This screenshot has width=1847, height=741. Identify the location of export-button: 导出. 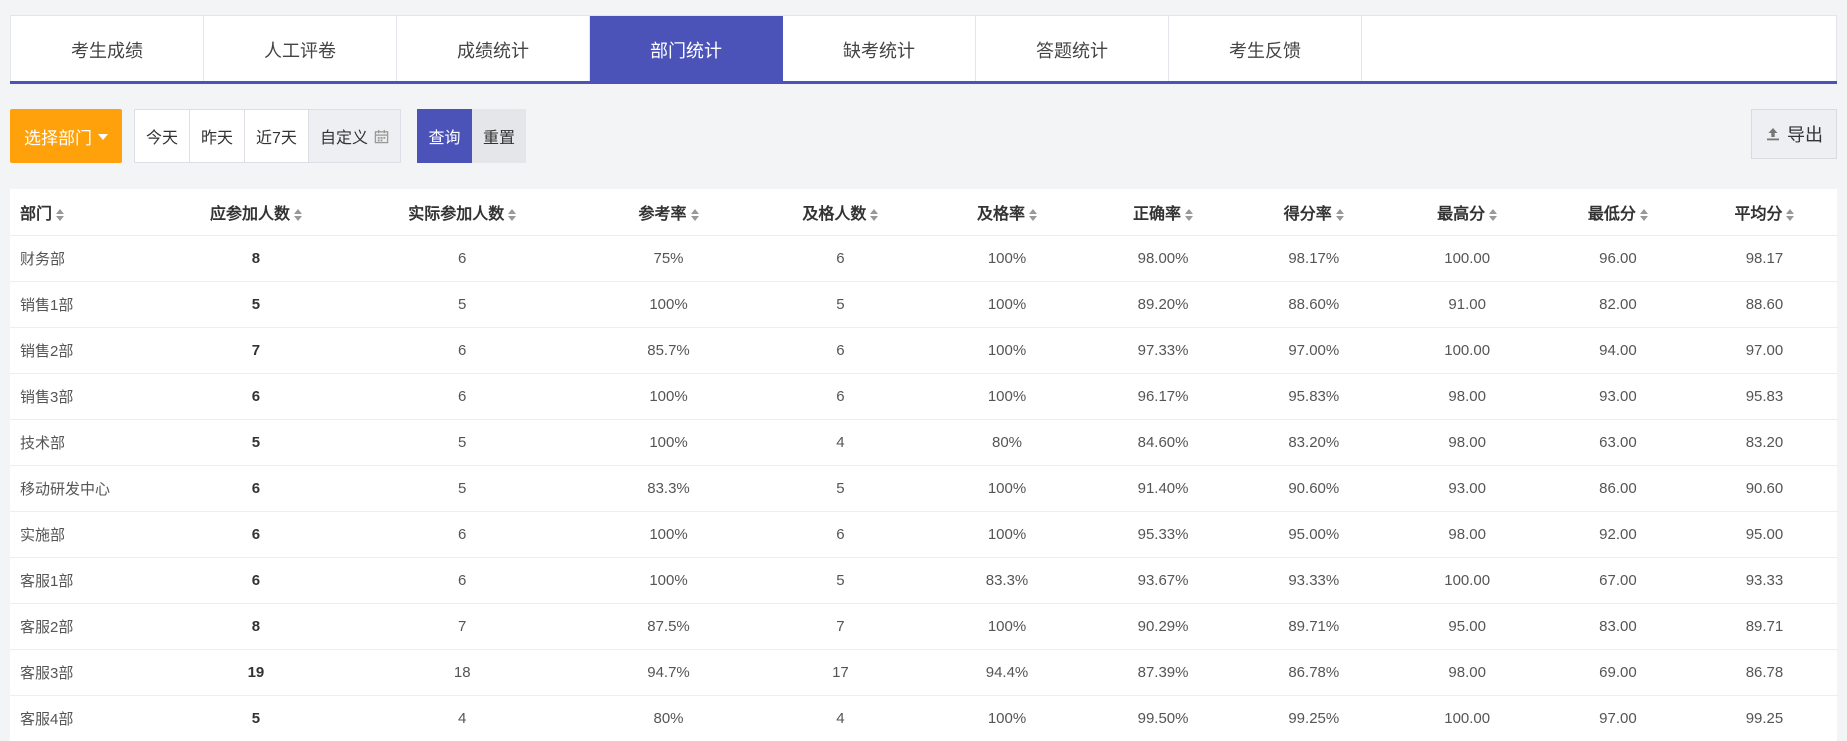
(1794, 134).